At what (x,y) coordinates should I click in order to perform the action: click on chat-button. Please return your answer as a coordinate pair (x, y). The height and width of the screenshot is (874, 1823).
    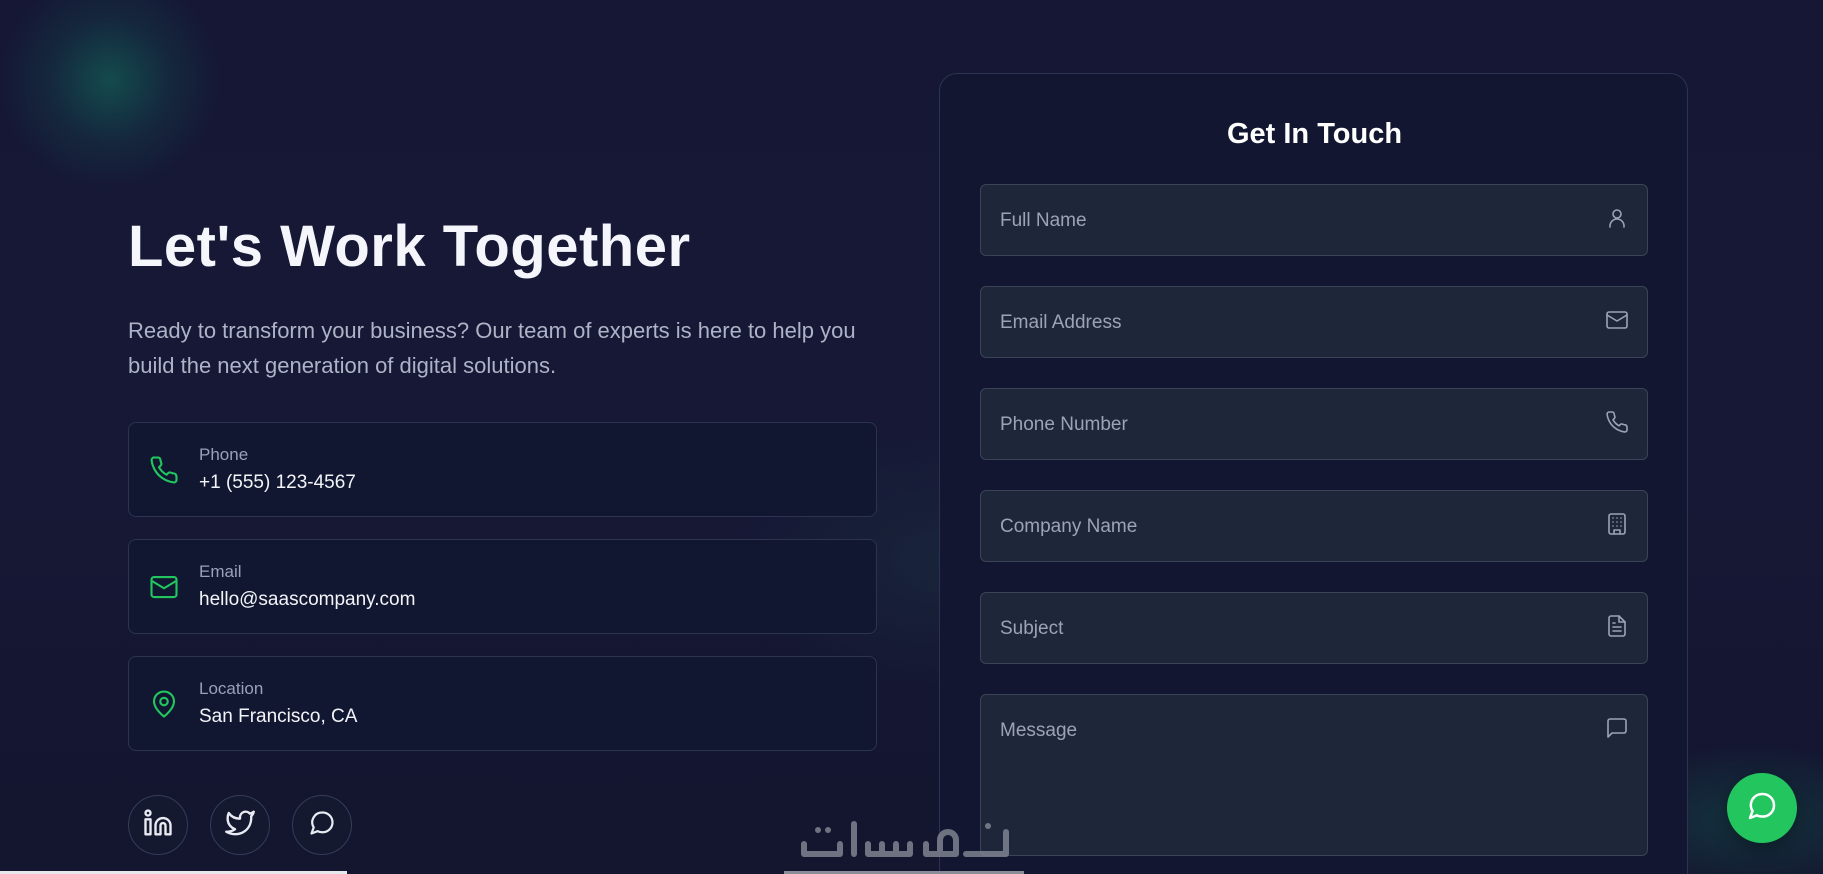
    Looking at the image, I should click on (322, 825).